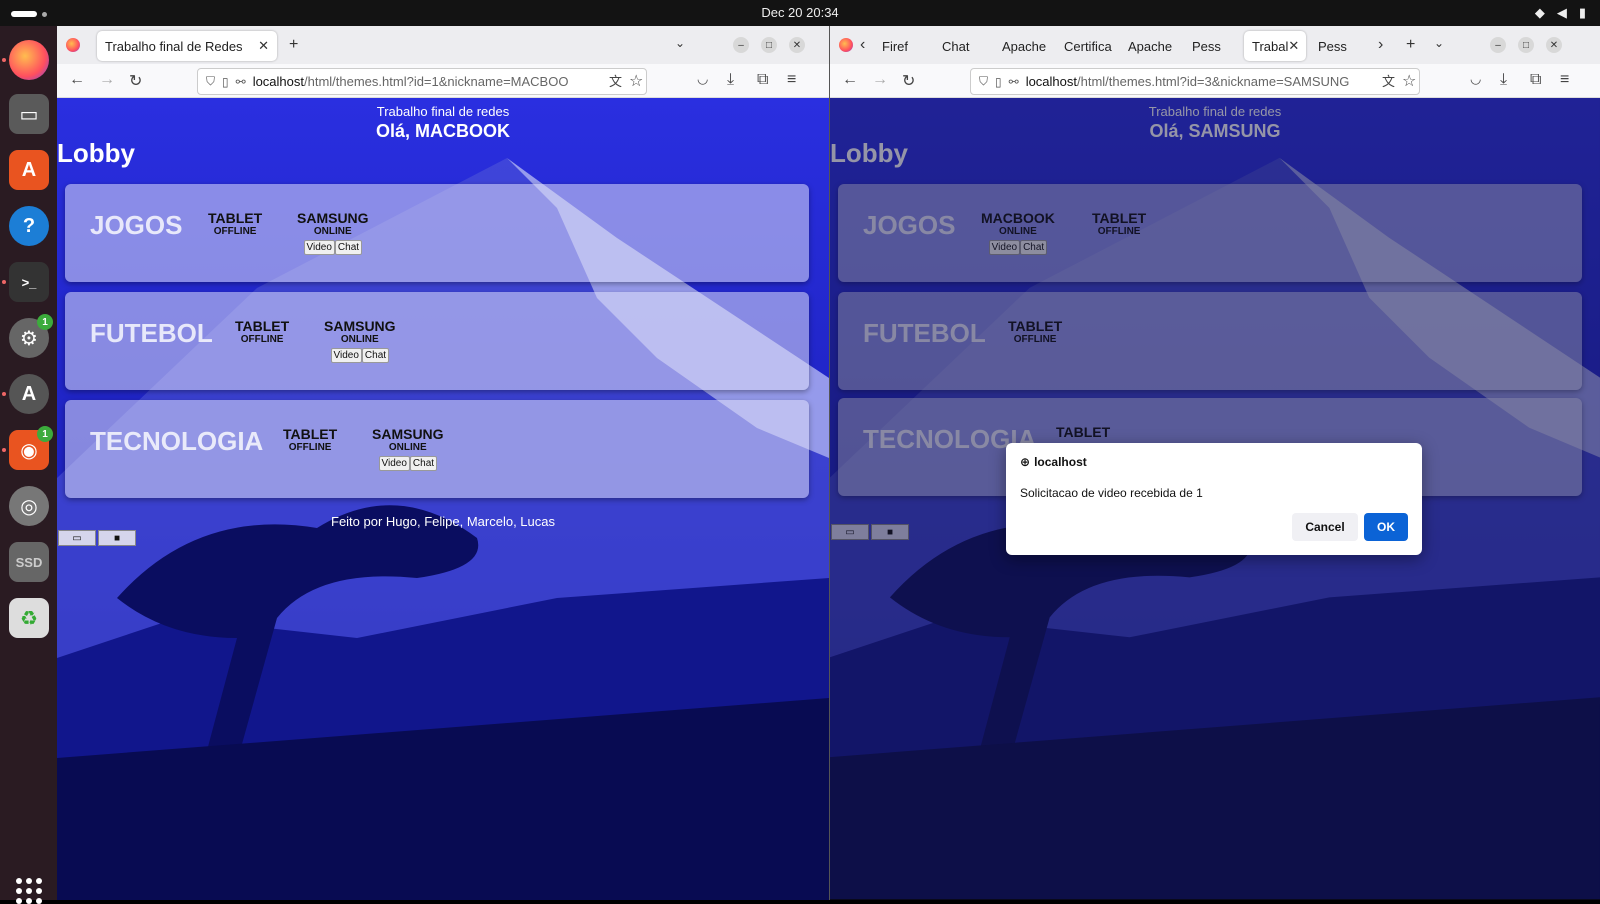 The width and height of the screenshot is (1600, 904). What do you see at coordinates (924, 333) in the screenshot?
I see `group-title: FUTEBOL` at bounding box center [924, 333].